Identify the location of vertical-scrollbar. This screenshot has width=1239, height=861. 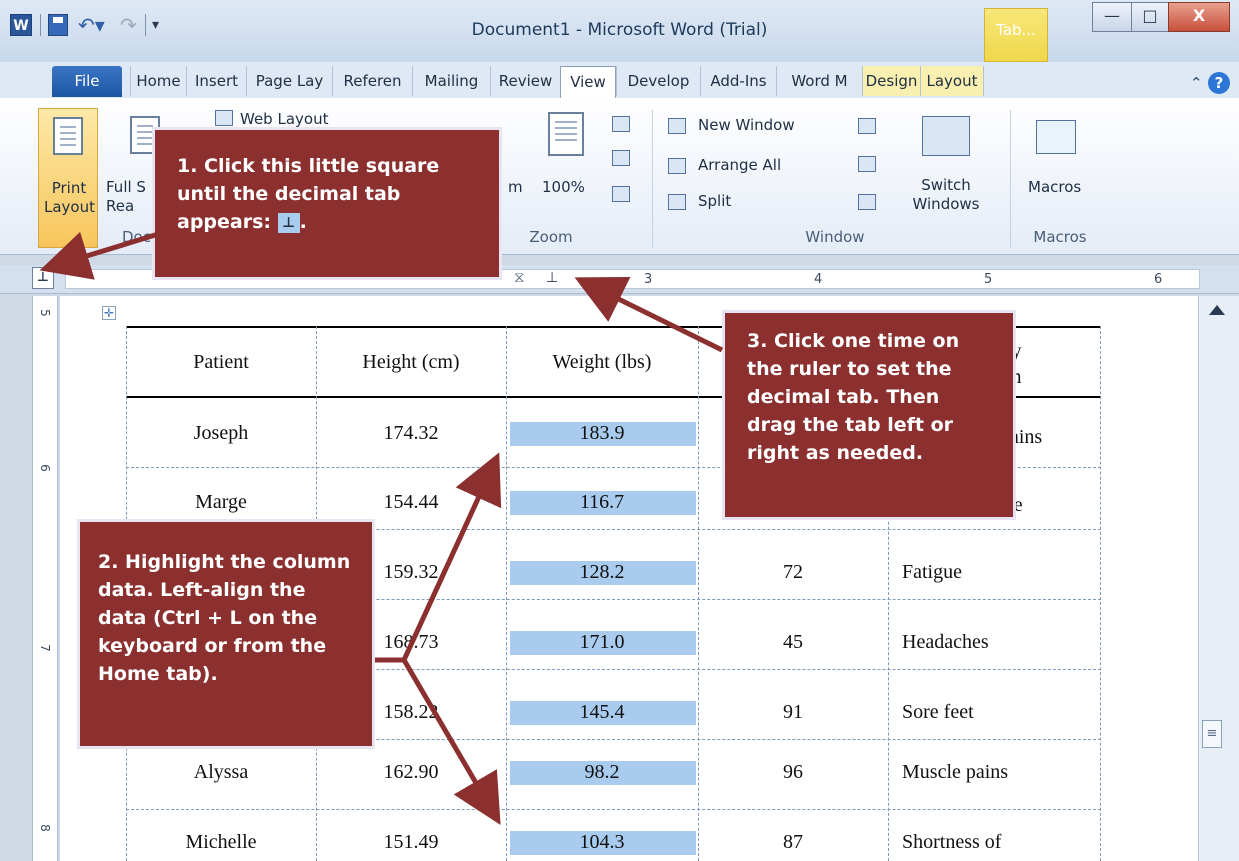
(1218, 578).